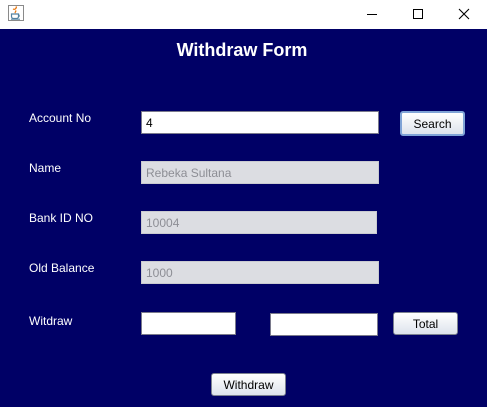 Image resolution: width=487 pixels, height=407 pixels. What do you see at coordinates (45, 168) in the screenshot?
I see `name-label: Name` at bounding box center [45, 168].